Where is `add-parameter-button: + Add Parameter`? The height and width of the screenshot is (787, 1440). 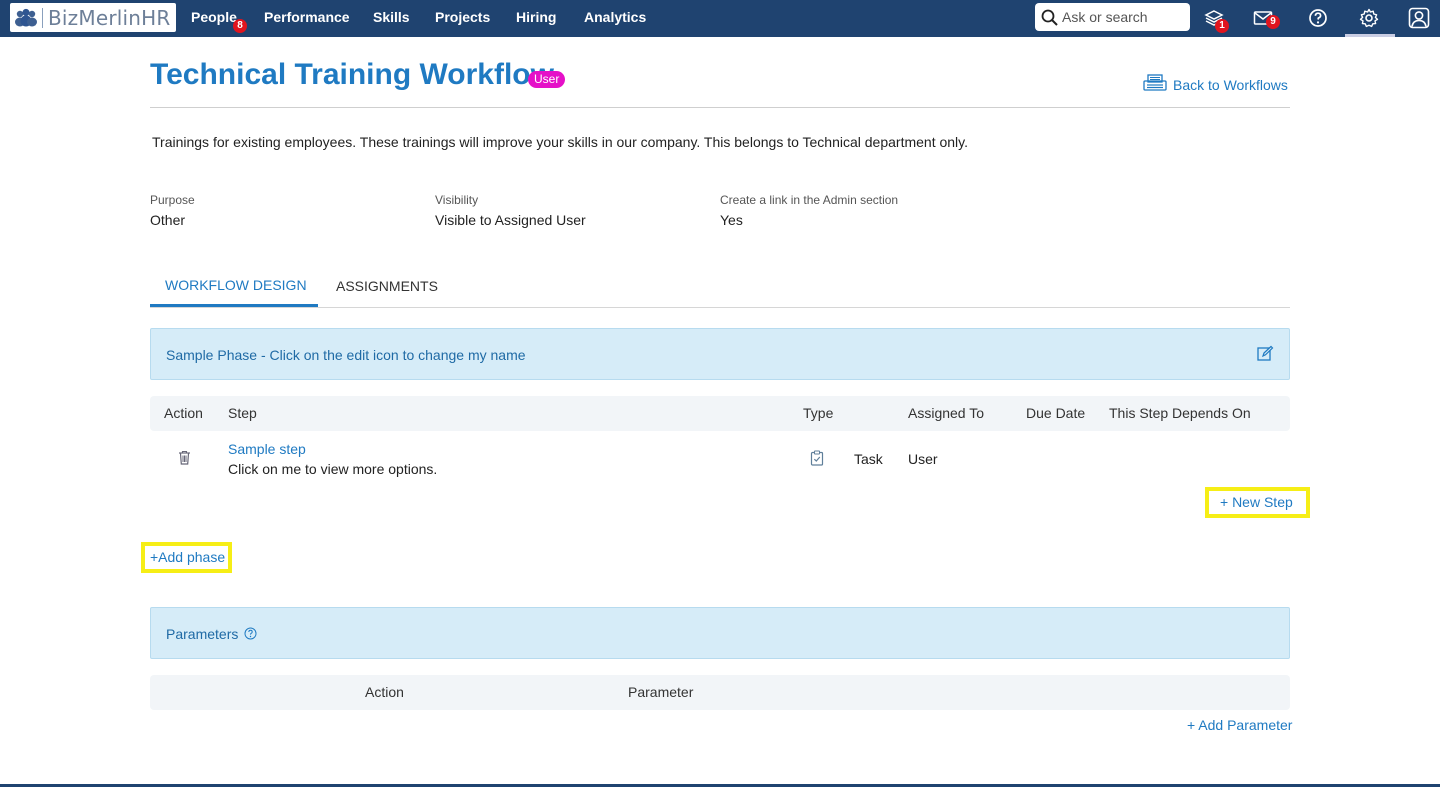
add-parameter-button: + Add Parameter is located at coordinates (1239, 725).